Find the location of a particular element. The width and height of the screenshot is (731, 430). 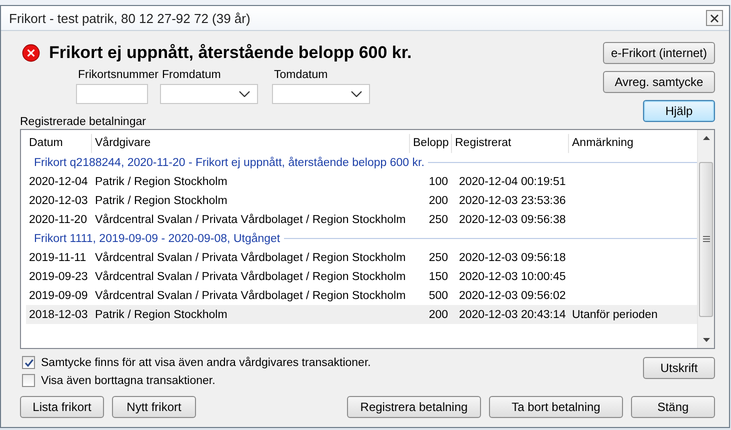

table-cell: 2020-12-03 09:56:18 is located at coordinates (512, 258).